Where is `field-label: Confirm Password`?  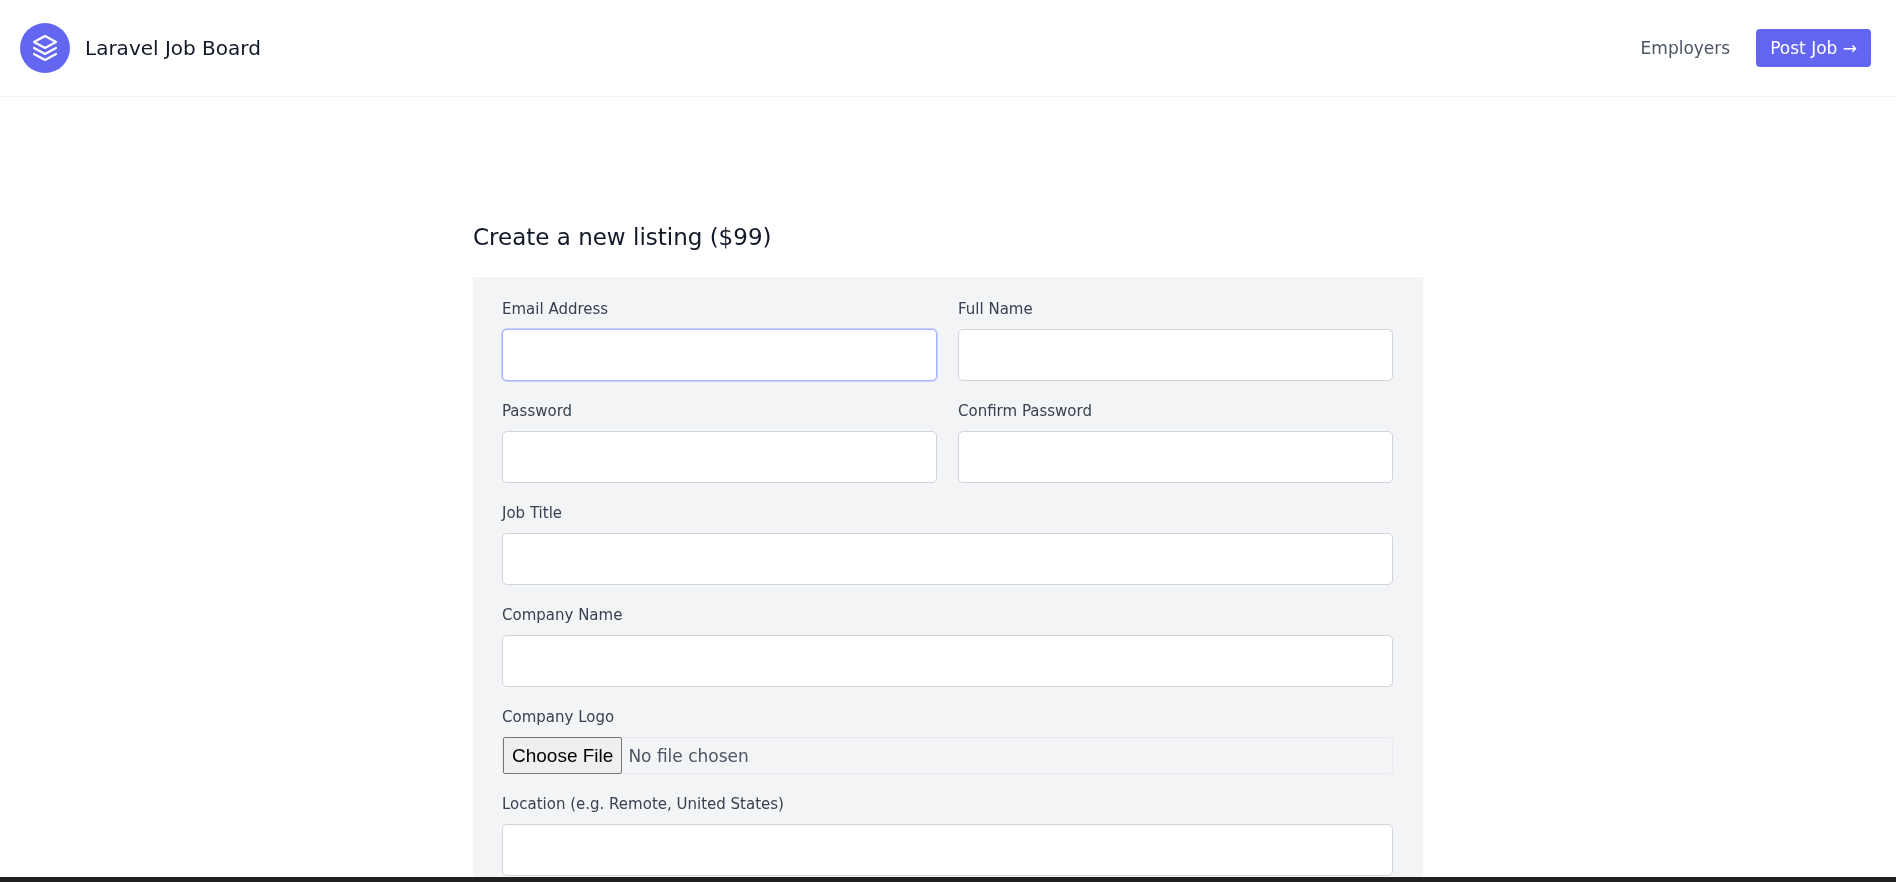
field-label: Confirm Password is located at coordinates (1025, 411).